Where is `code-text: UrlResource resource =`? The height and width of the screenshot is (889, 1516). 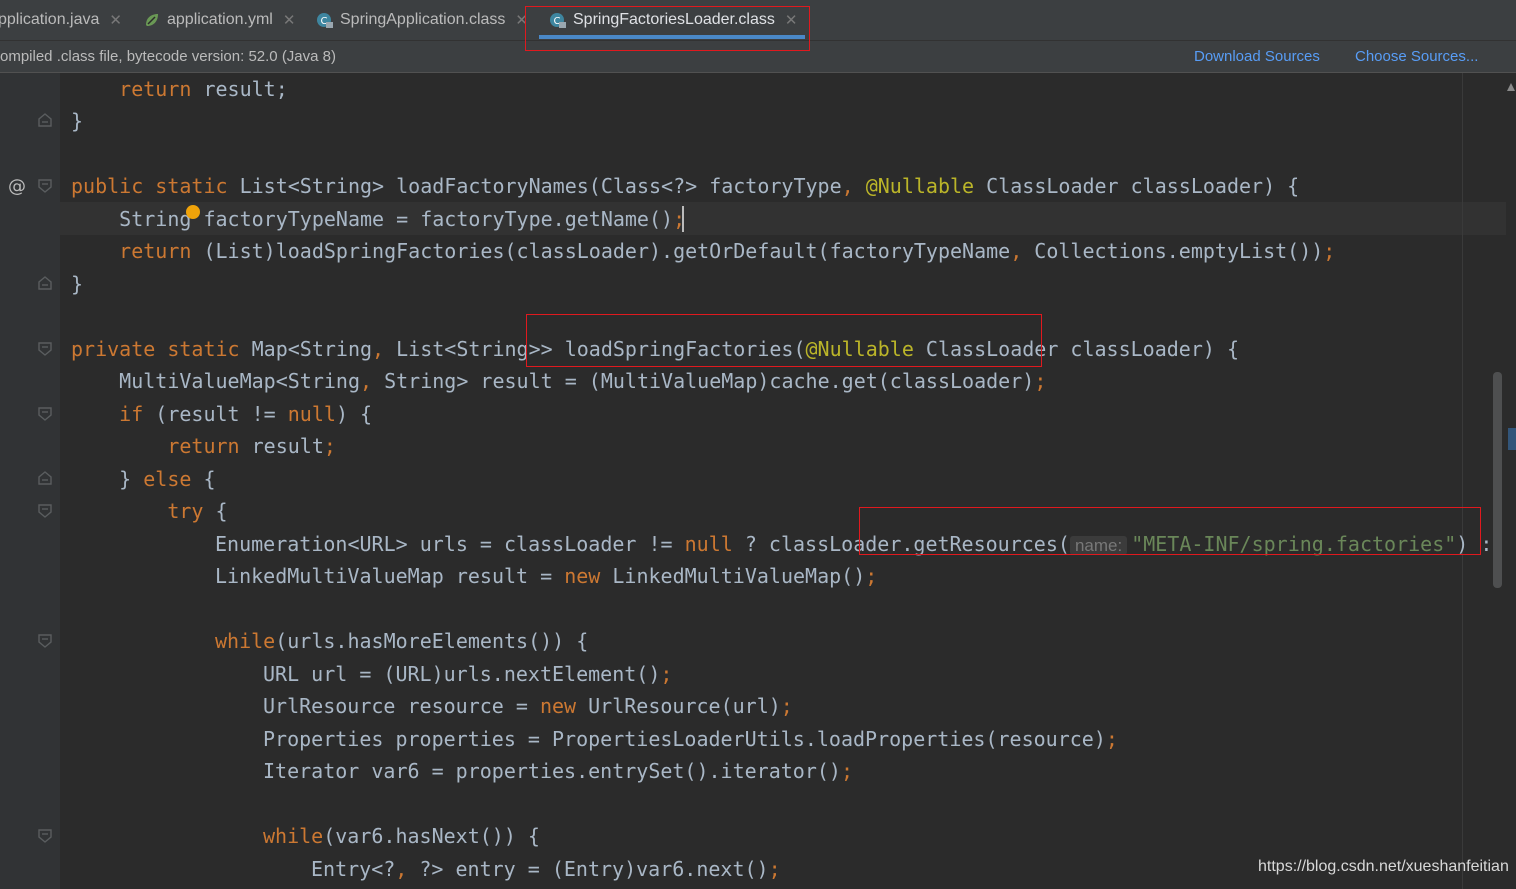
code-text: UrlResource resource = is located at coordinates (401, 706).